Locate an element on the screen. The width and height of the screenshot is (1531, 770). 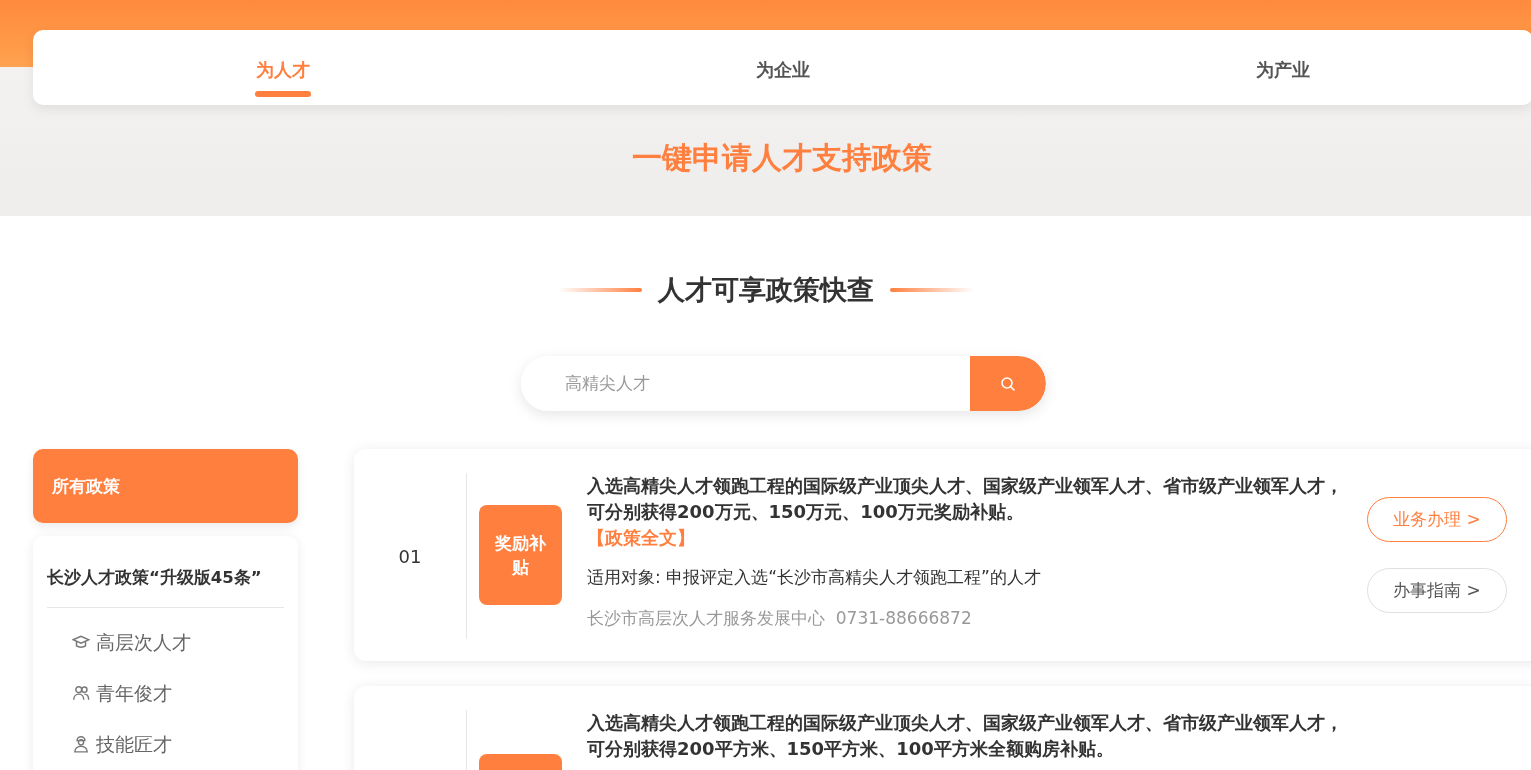
search-button is located at coordinates (1008, 384).